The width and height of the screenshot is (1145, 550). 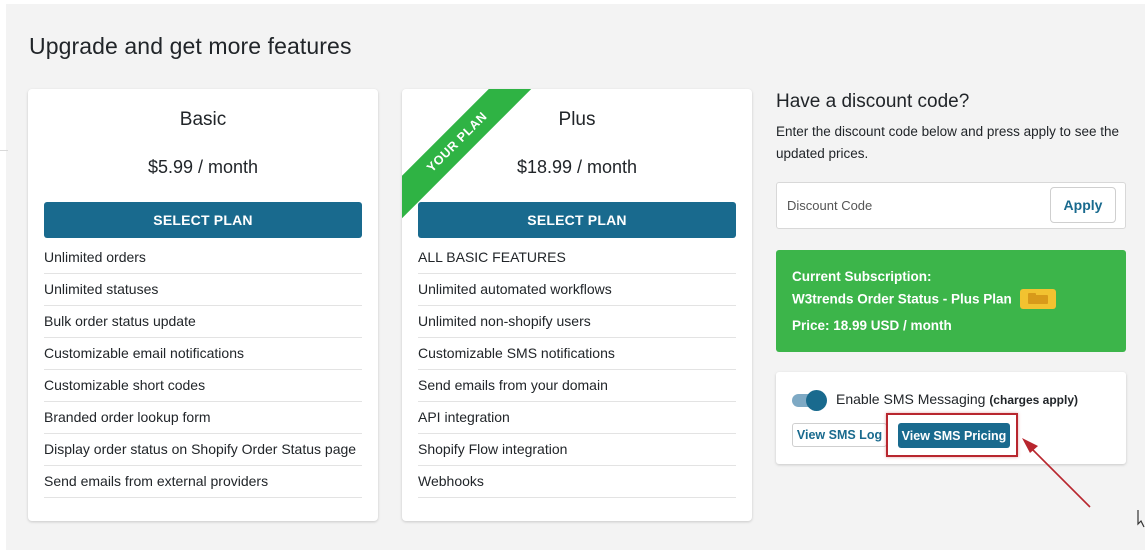 What do you see at coordinates (203, 418) in the screenshot?
I see `feature-item: Branded order lookup form` at bounding box center [203, 418].